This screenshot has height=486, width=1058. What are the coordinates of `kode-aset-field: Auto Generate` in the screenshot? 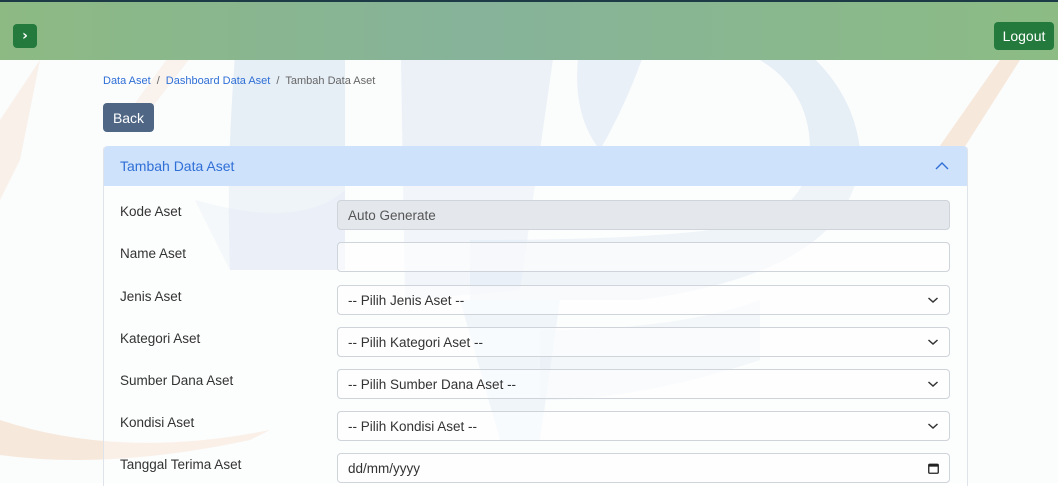 It's located at (643, 215).